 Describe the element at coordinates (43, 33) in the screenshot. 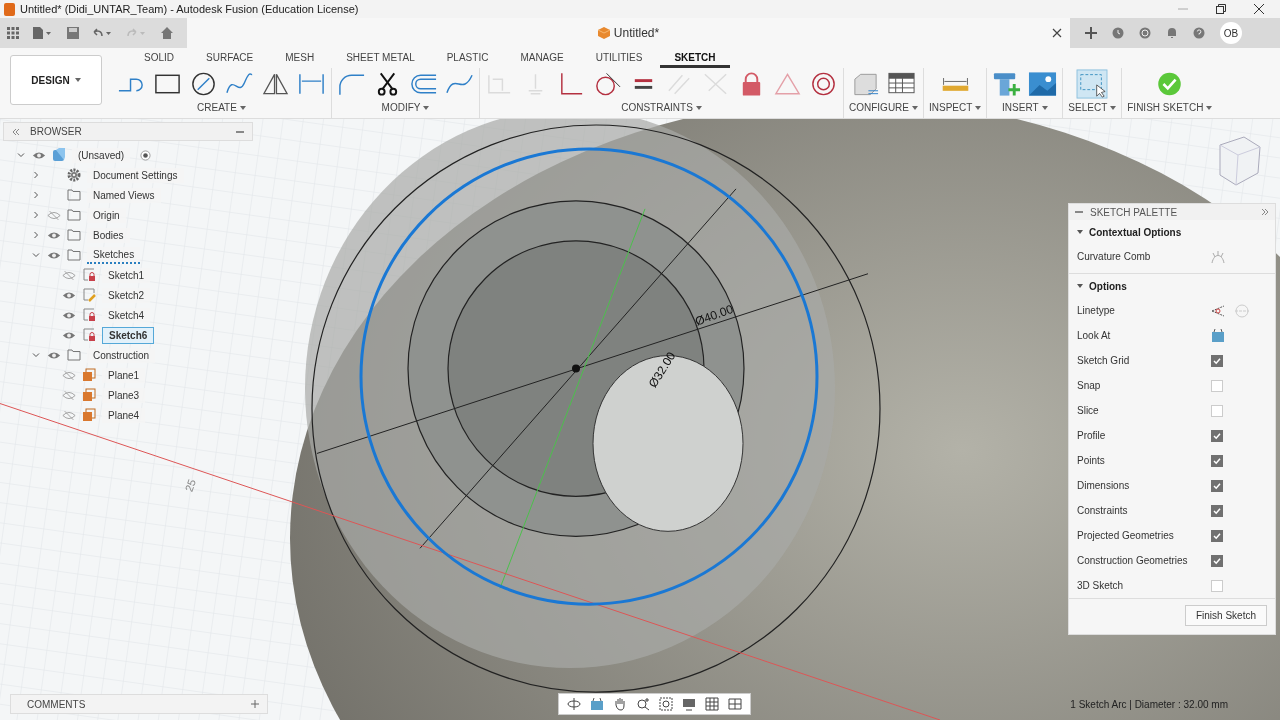

I see `file-menu-icon` at that location.